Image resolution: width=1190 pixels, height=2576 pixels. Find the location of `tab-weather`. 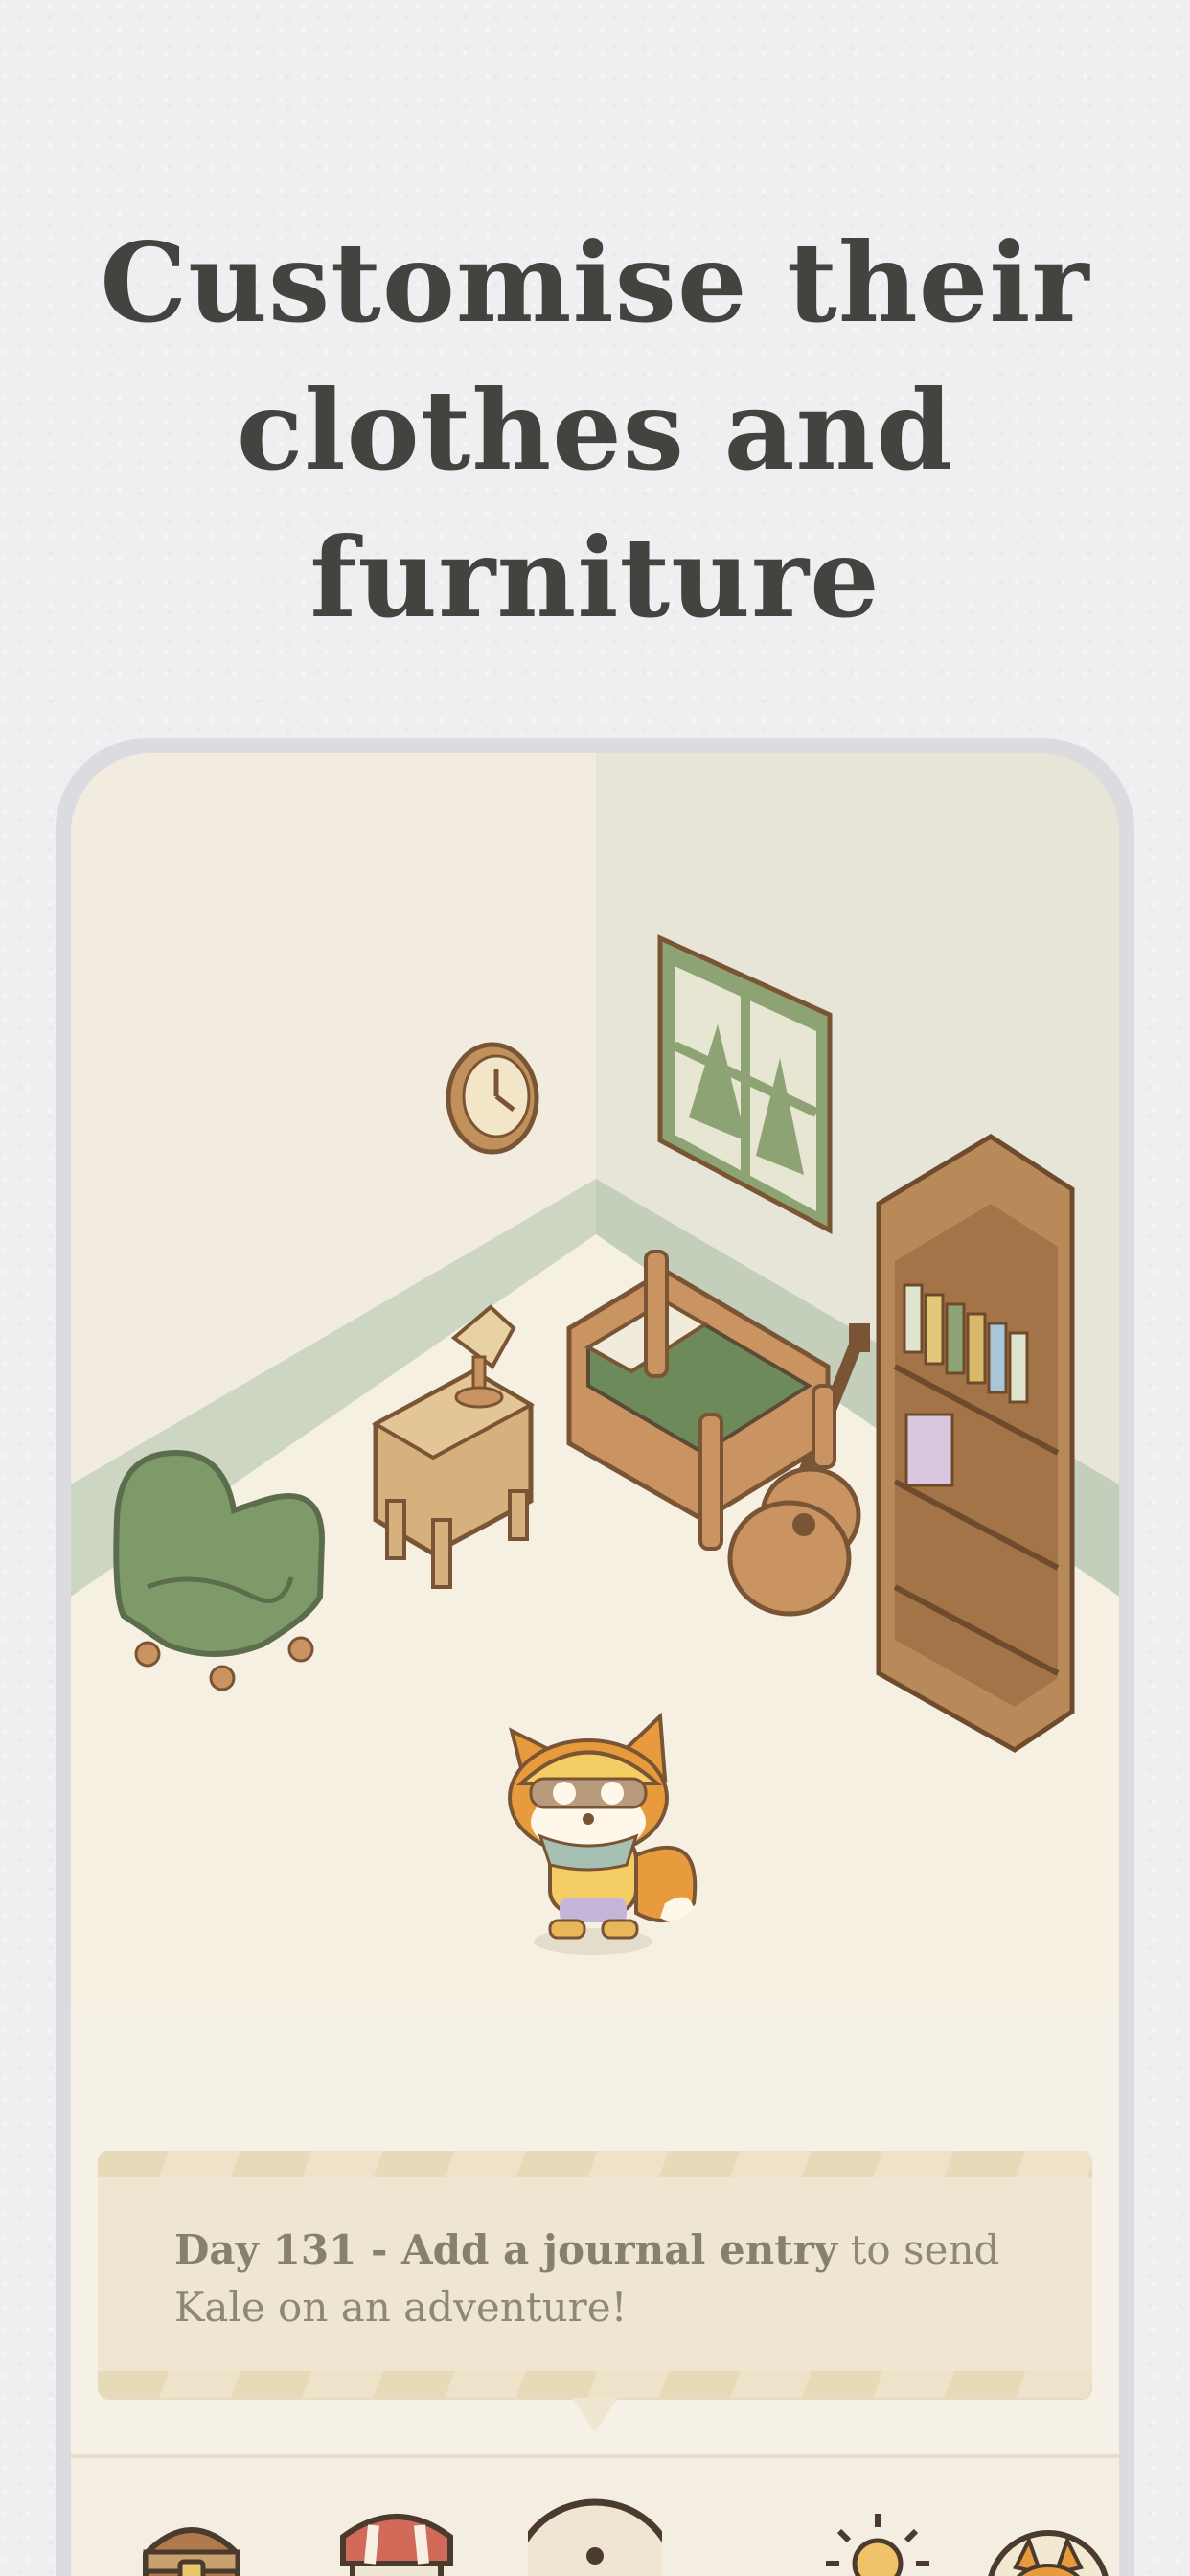

tab-weather is located at coordinates (878, 2536).